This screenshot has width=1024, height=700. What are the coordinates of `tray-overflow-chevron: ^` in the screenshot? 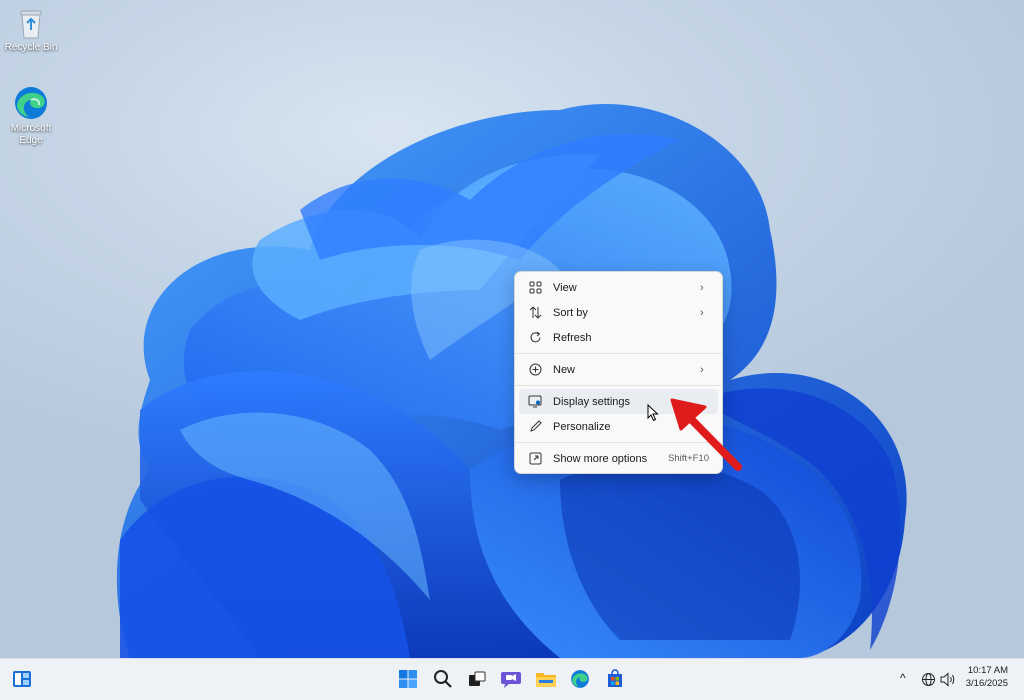 It's located at (903, 678).